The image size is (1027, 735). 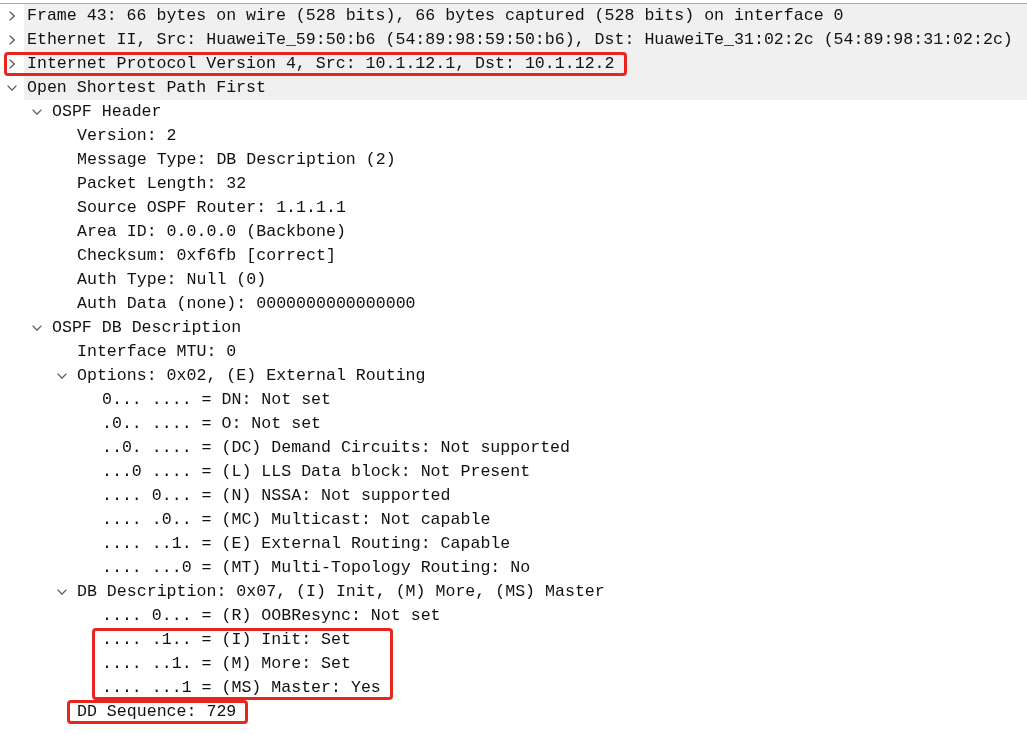 I want to click on tree-item: OSPF Header, so click(x=105, y=112).